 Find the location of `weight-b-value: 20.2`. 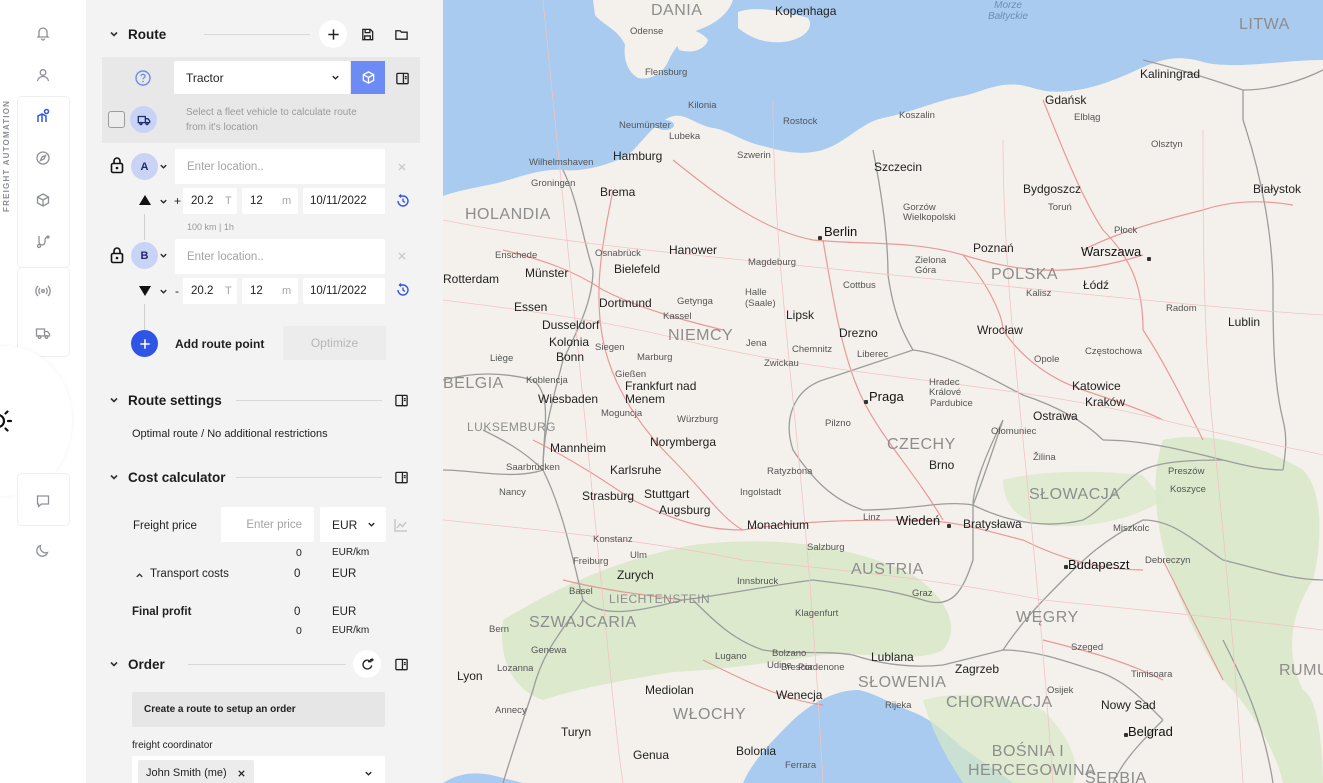

weight-b-value: 20.2 is located at coordinates (202, 291).